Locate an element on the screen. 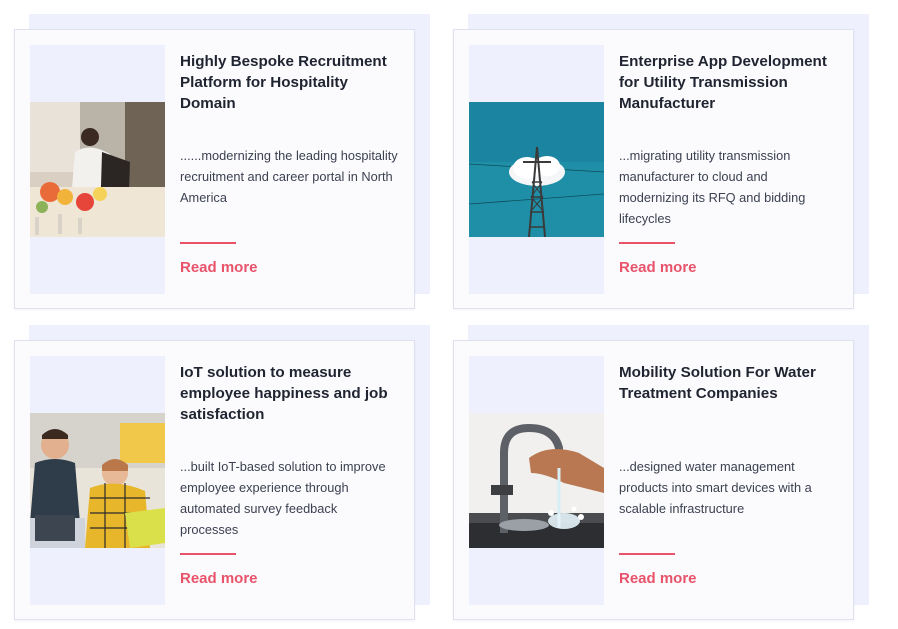 The image size is (898, 629). hospitality-image is located at coordinates (97, 169).